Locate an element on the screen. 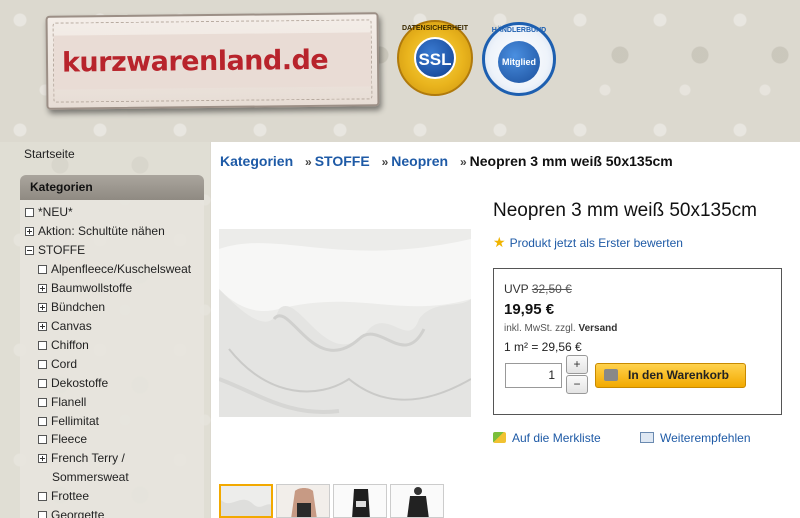 Image resolution: width=800 pixels, height=518 pixels. category-item-fellimitat: Fellimitat is located at coordinates (68, 421).